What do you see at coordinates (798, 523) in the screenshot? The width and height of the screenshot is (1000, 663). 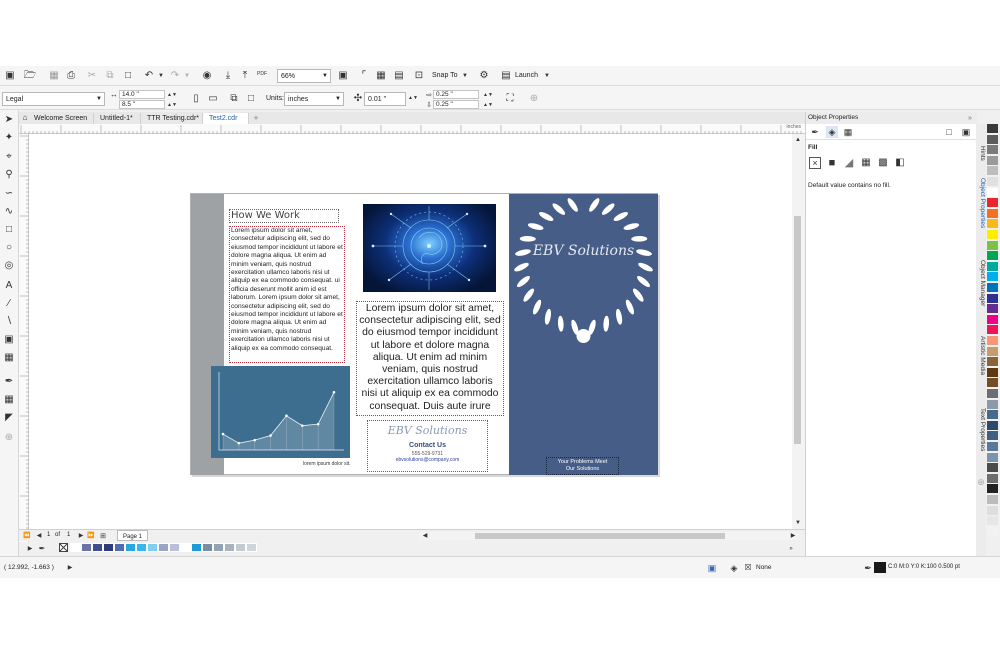 I see `scroll-down-icon: ▼` at bounding box center [798, 523].